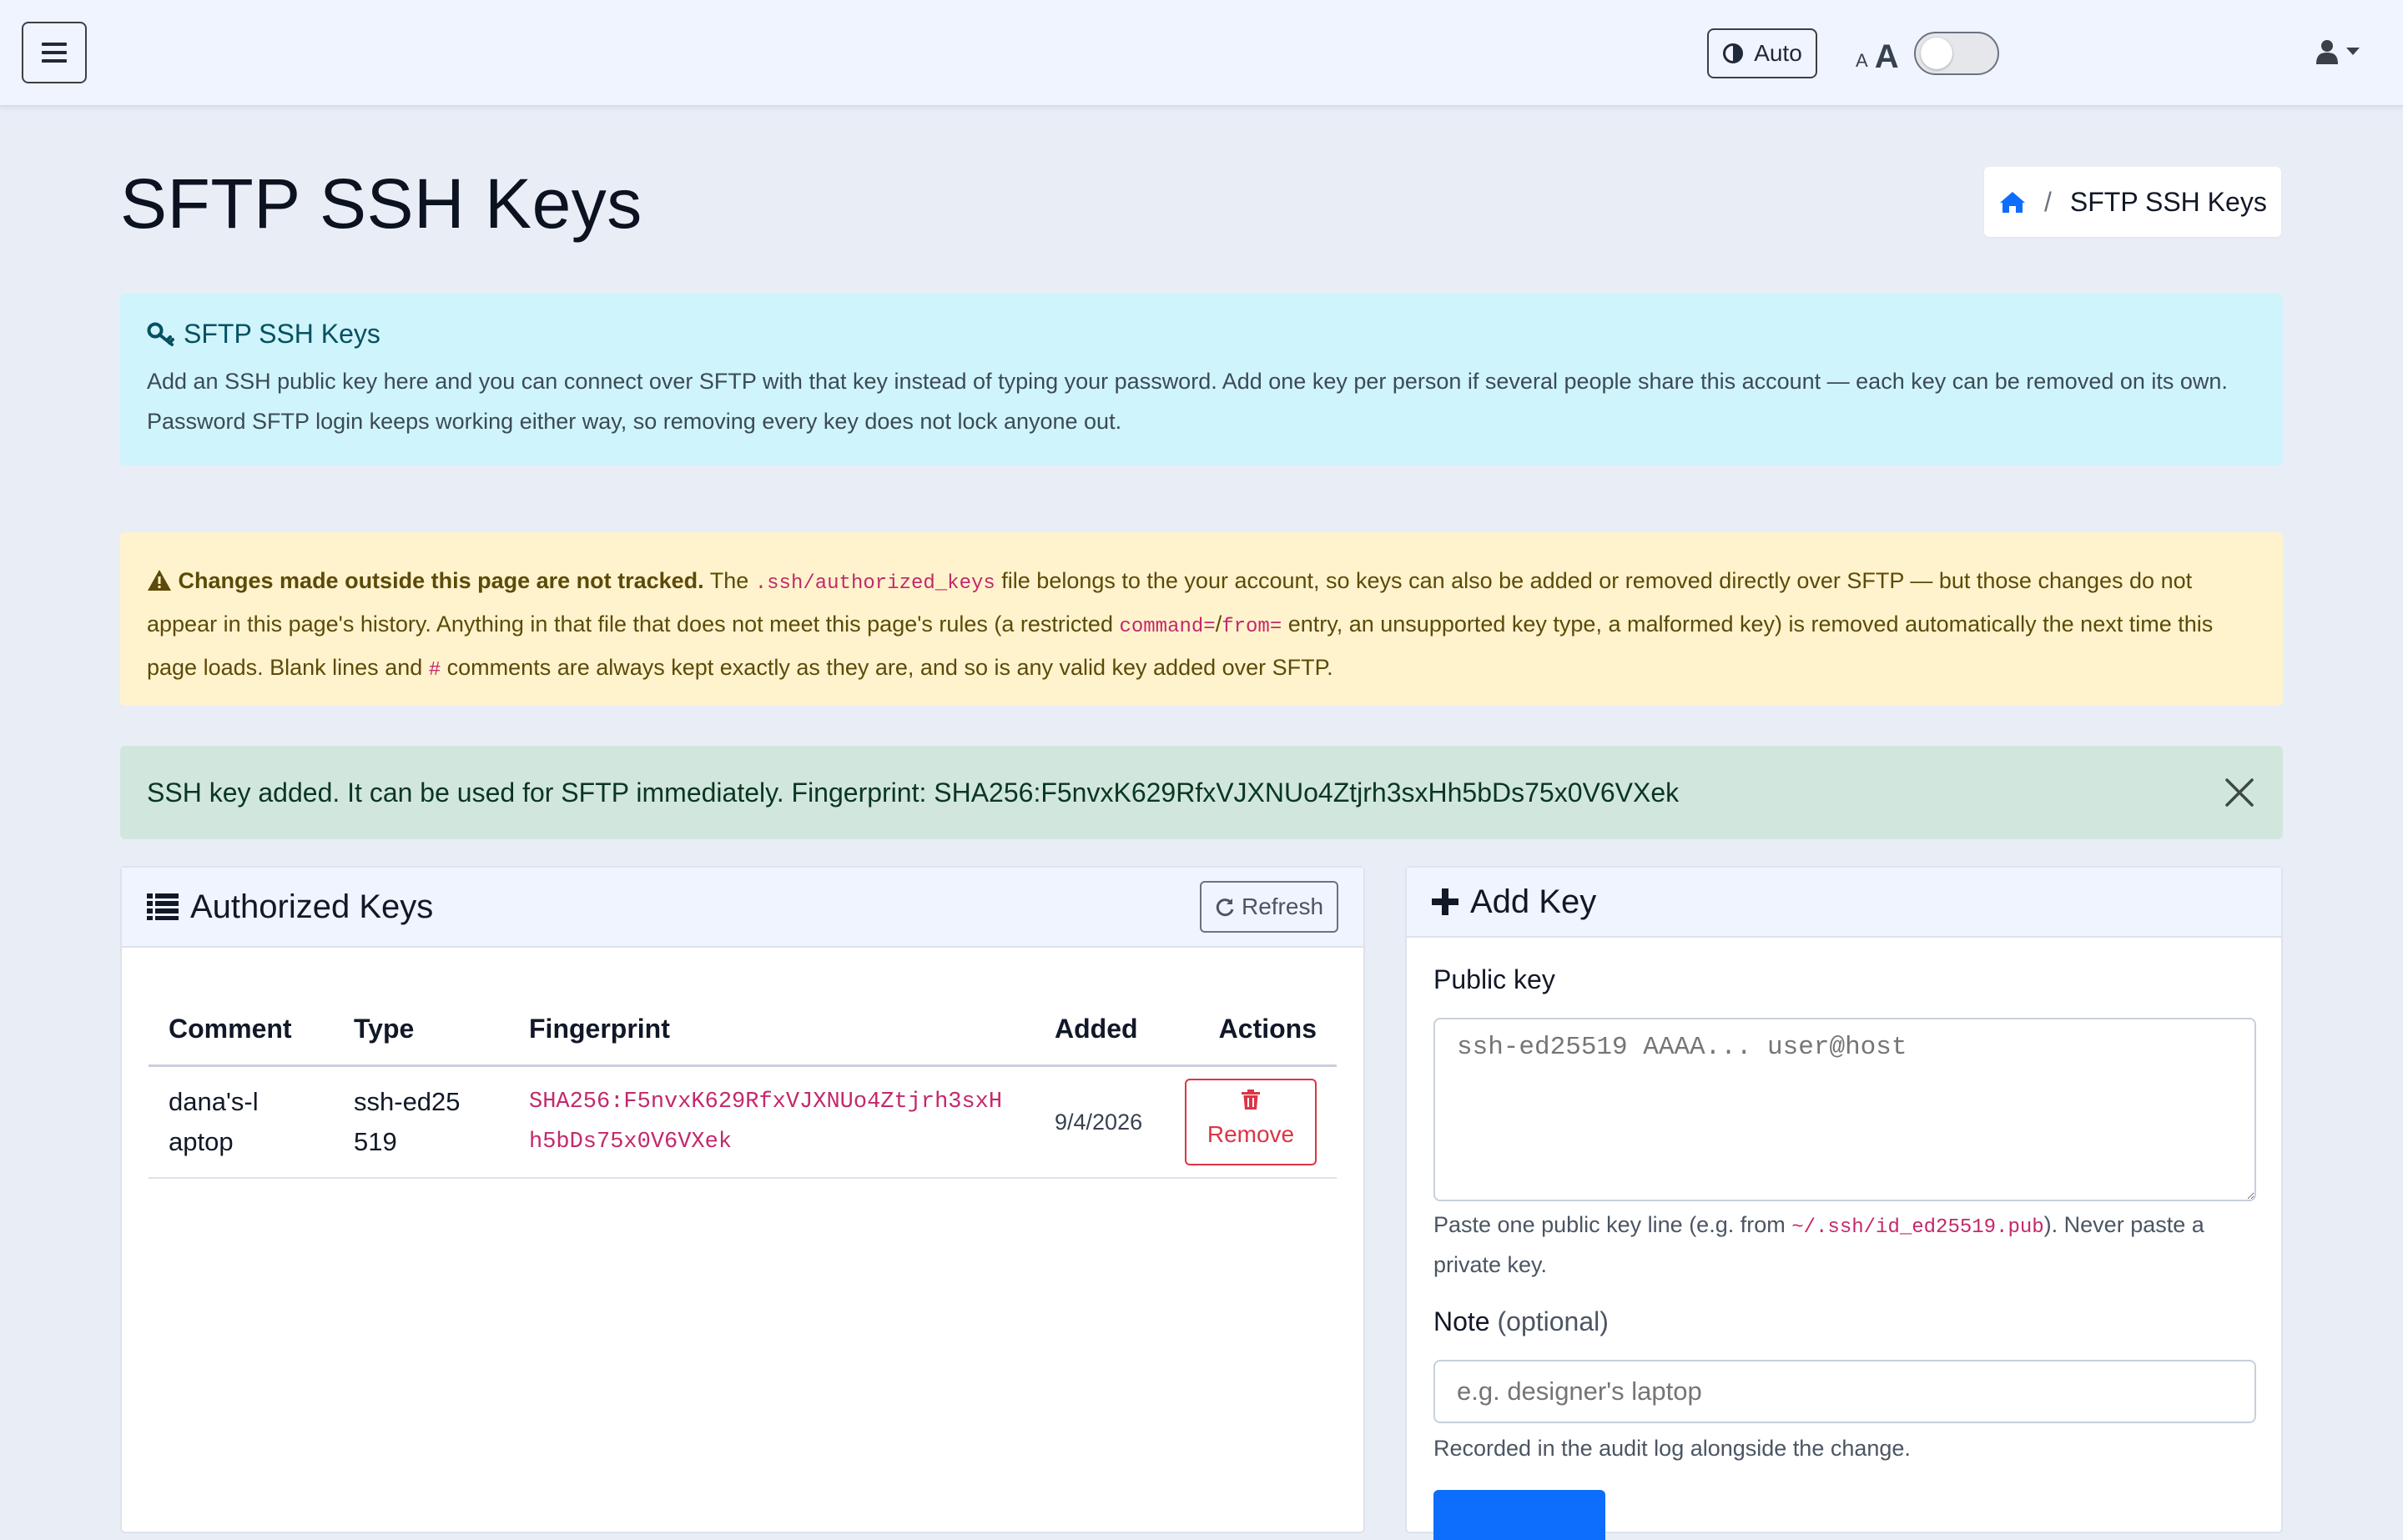 The height and width of the screenshot is (1540, 2403). I want to click on page-title: SFTP SSH Keys, so click(381, 203).